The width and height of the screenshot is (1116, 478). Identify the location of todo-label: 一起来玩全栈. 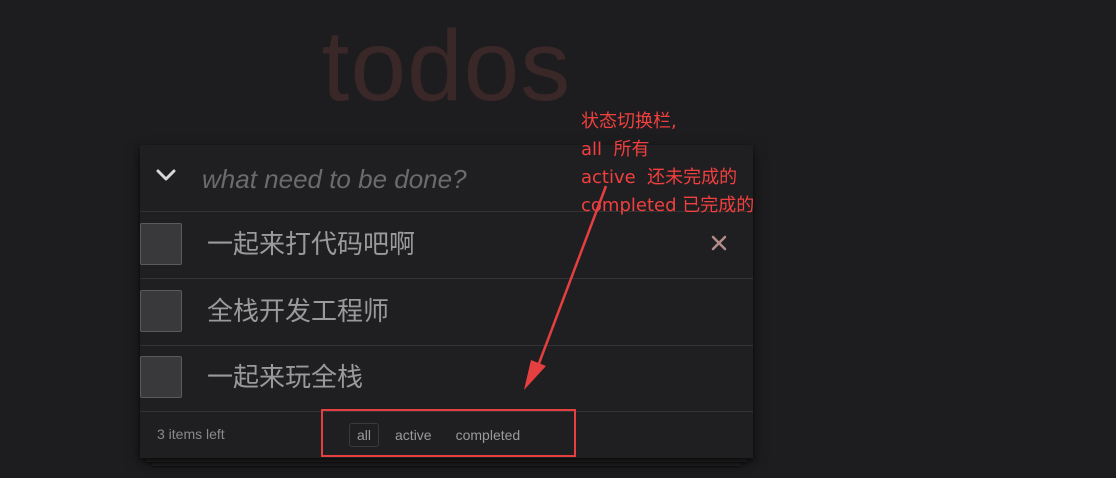
(285, 378).